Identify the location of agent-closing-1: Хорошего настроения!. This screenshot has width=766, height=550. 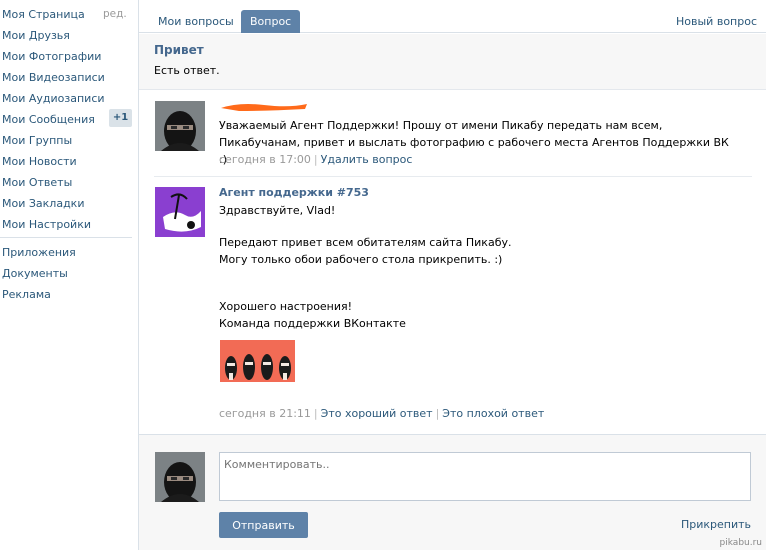
(286, 306).